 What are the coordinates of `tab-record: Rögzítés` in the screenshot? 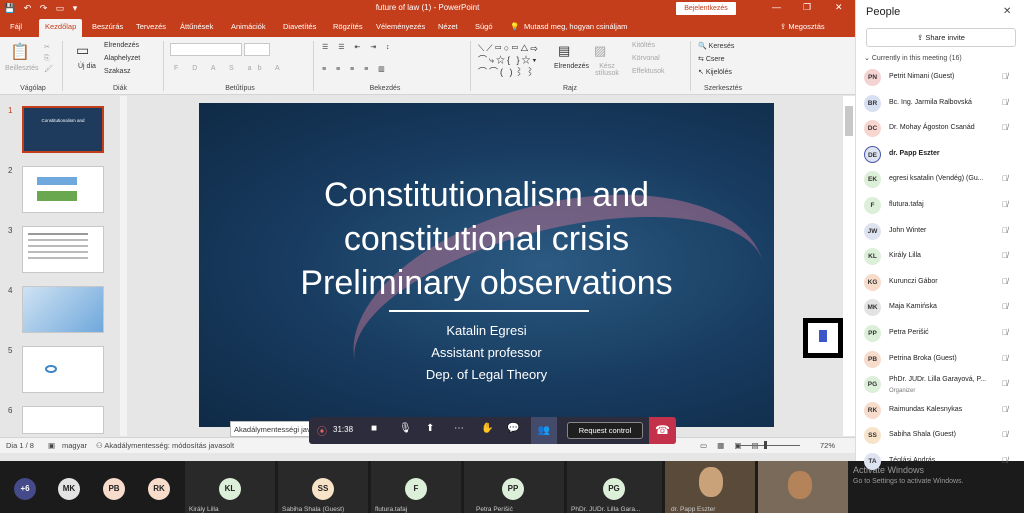 It's located at (348, 26).